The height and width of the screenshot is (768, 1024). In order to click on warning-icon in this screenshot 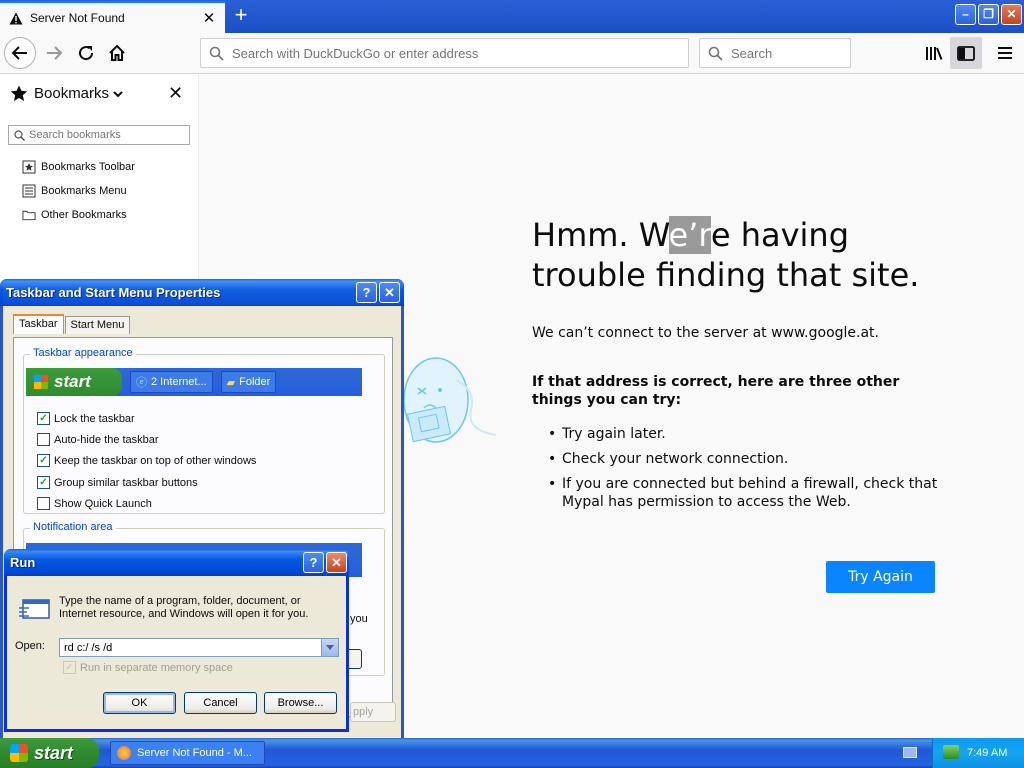, I will do `click(16, 18)`.